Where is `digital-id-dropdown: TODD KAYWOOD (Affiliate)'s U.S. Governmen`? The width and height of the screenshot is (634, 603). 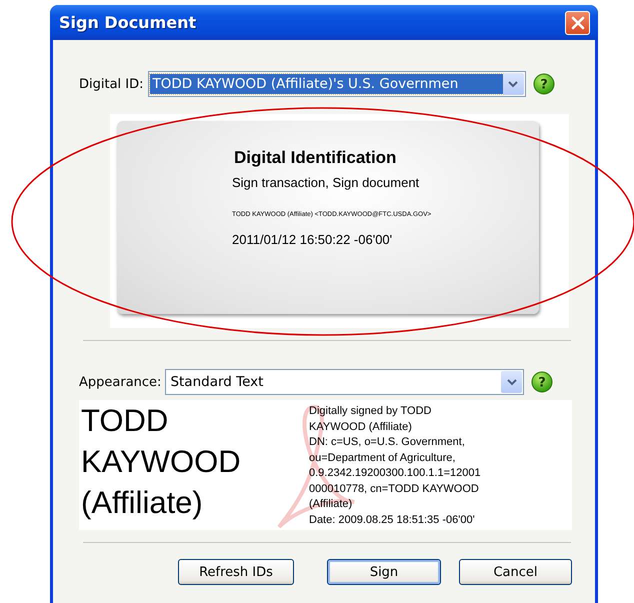
digital-id-dropdown: TODD KAYWOOD (Affiliate)'s U.S. Governmen is located at coordinates (337, 84).